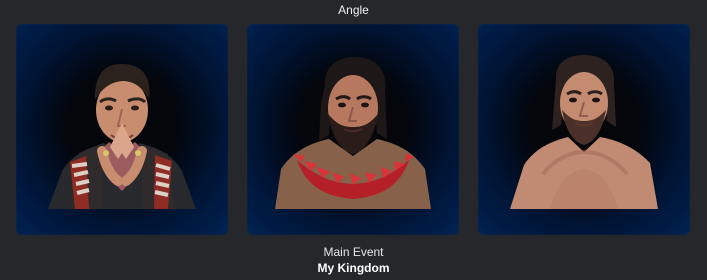  What do you see at coordinates (353, 10) in the screenshot?
I see `section-title: Angle` at bounding box center [353, 10].